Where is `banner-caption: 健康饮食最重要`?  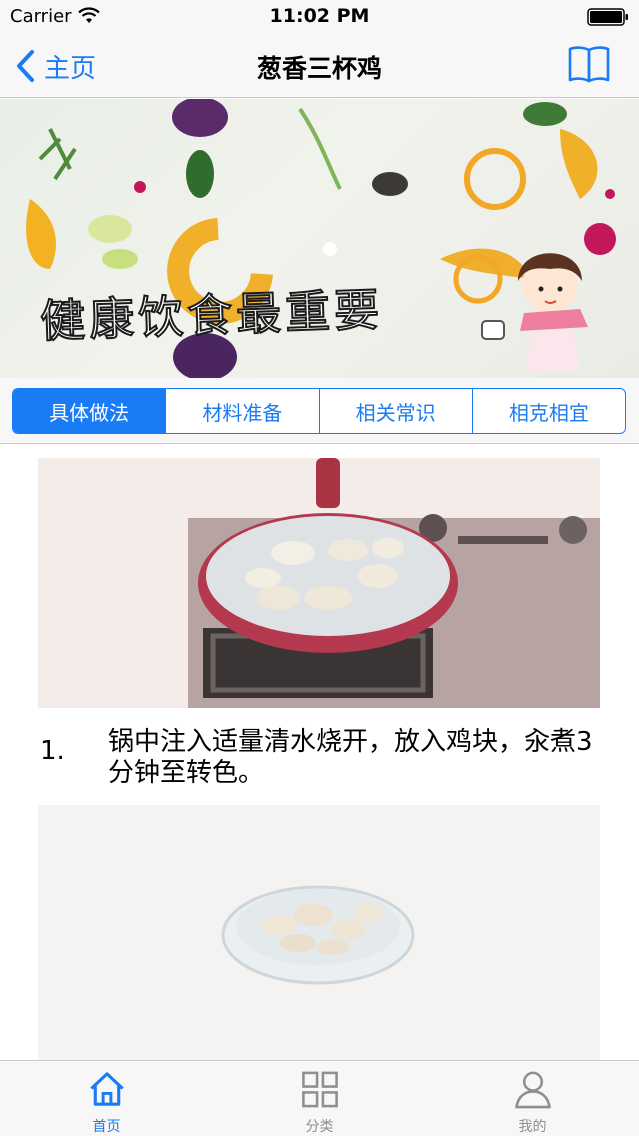 banner-caption: 健康饮食最重要 is located at coordinates (211, 315).